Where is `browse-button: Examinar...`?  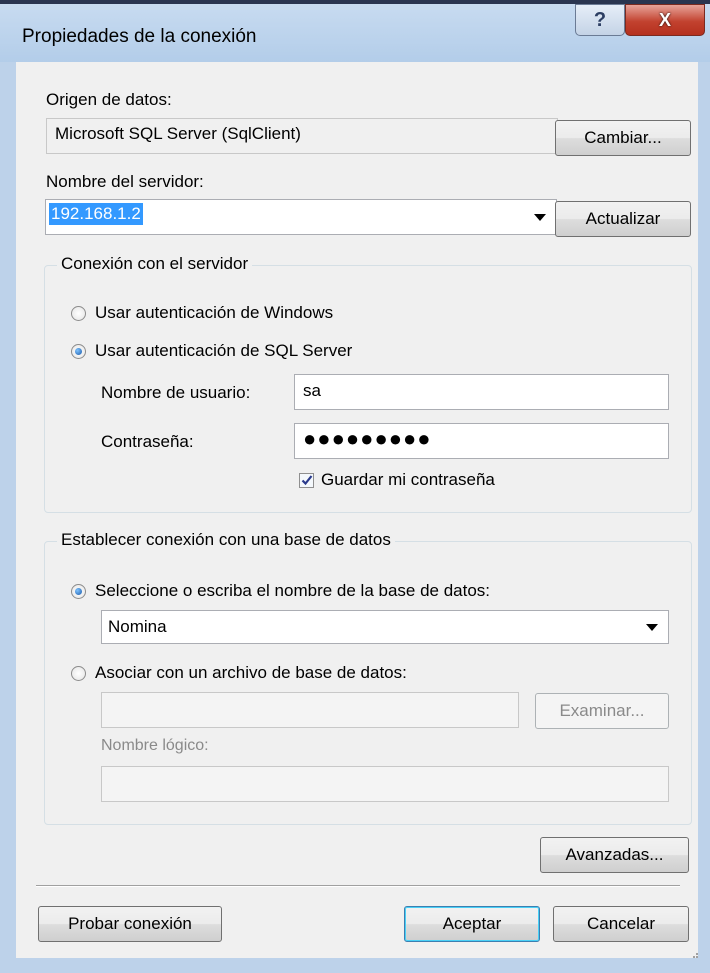 browse-button: Examinar... is located at coordinates (602, 711).